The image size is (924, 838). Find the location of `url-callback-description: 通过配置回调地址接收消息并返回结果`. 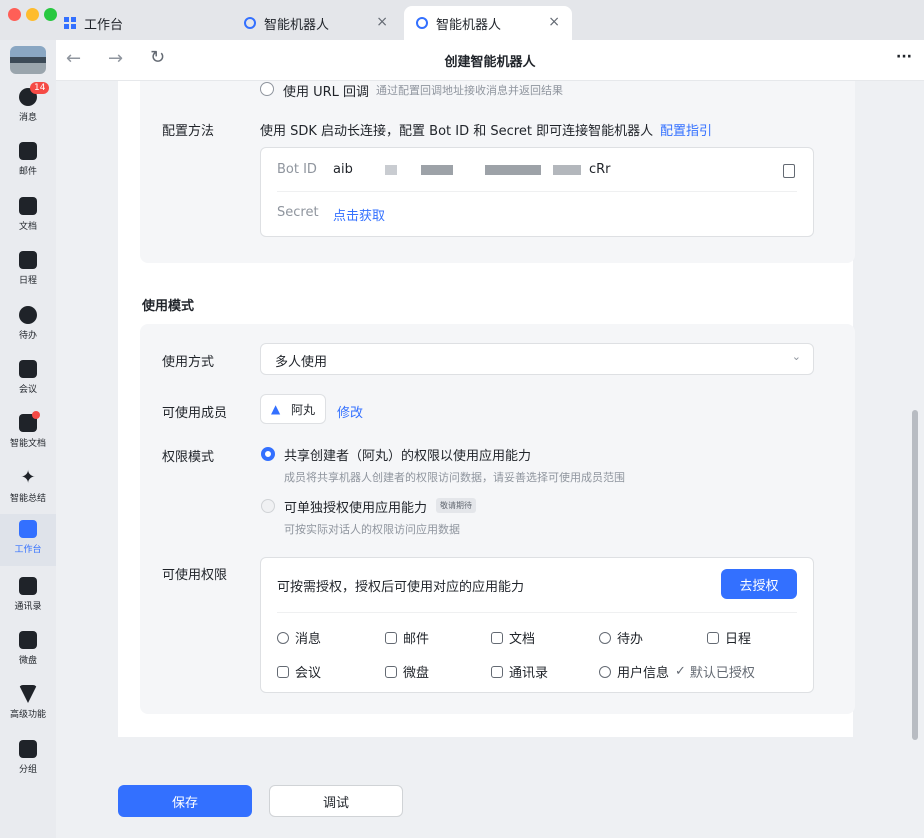

url-callback-description: 通过配置回调地址接收消息并返回结果 is located at coordinates (469, 90).